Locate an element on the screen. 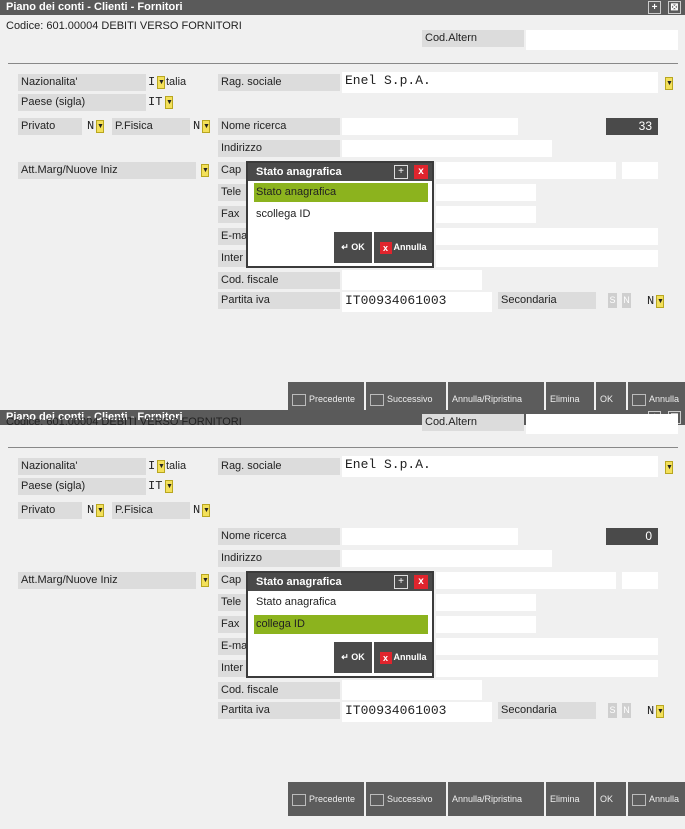 The image size is (685, 829). restore-icon: ⊠ is located at coordinates (674, 7).